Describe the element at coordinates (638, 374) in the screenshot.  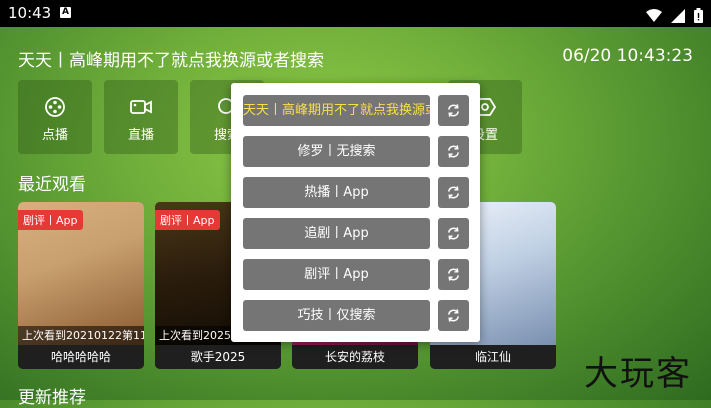
I see `watermark-logo: 大玩客` at that location.